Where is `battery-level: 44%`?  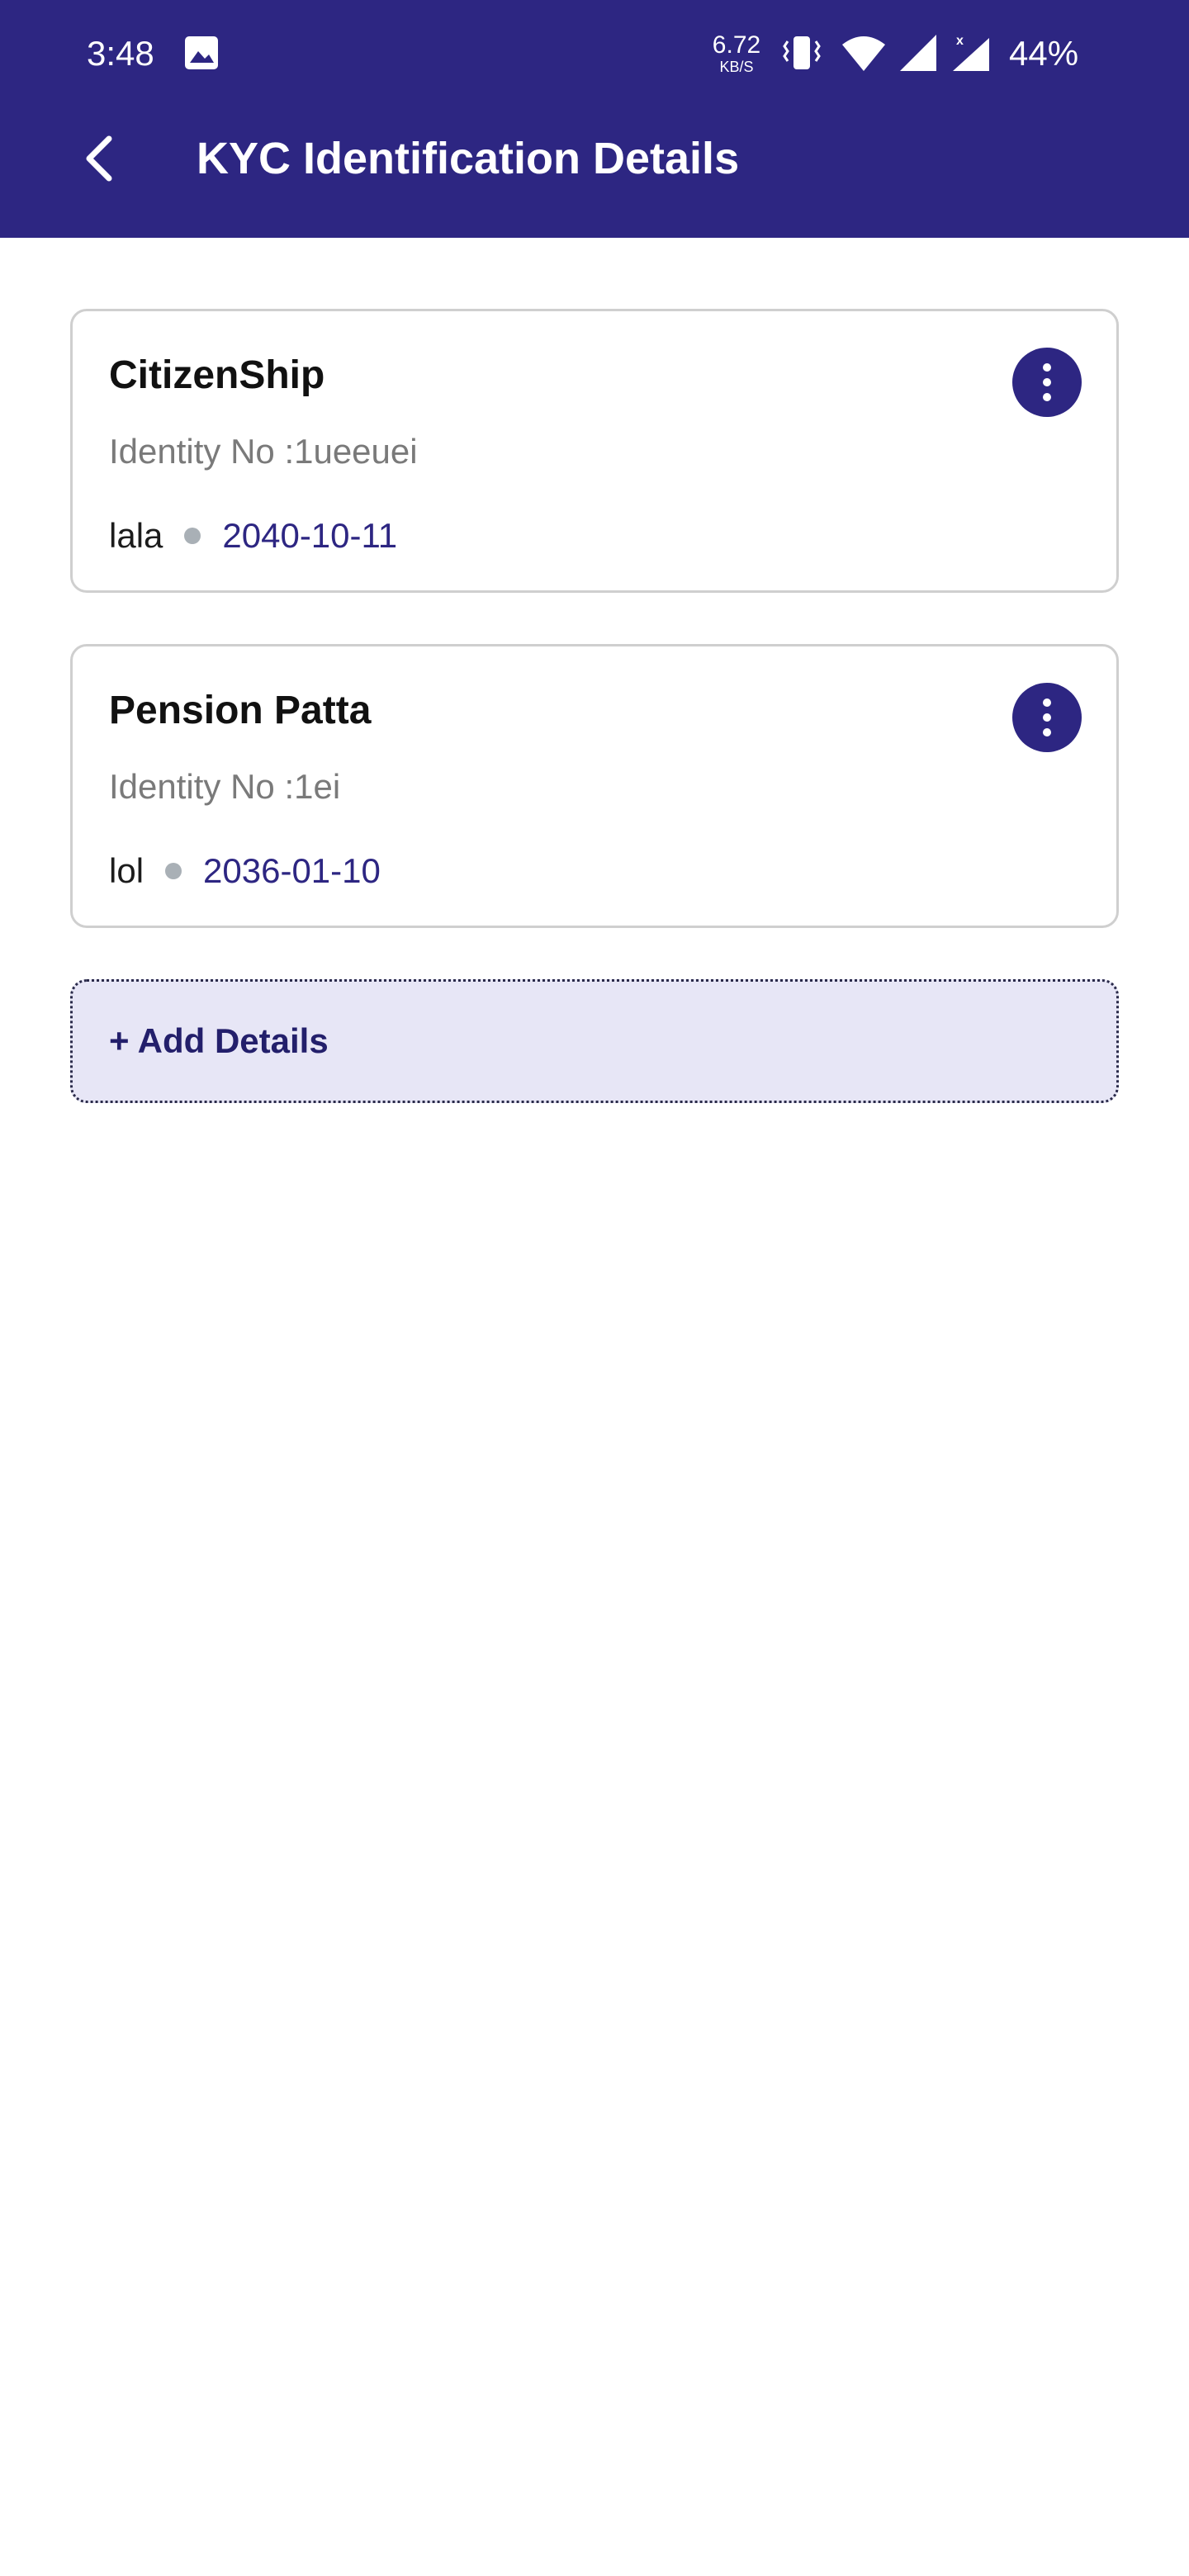 battery-level: 44% is located at coordinates (1044, 53).